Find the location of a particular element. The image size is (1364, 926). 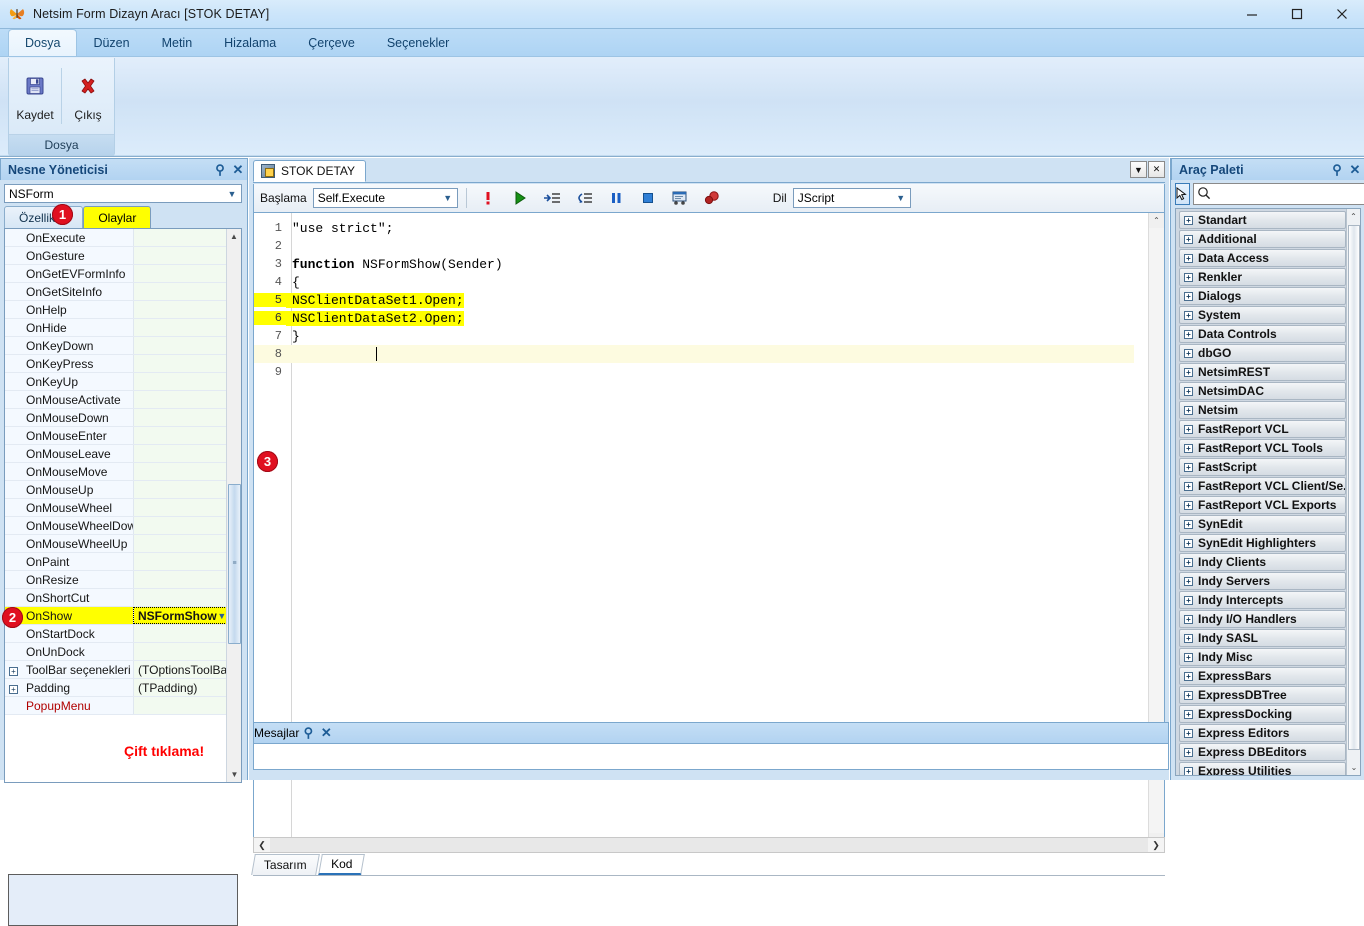

editor-dropdown-button: ▼ is located at coordinates (1138, 169).